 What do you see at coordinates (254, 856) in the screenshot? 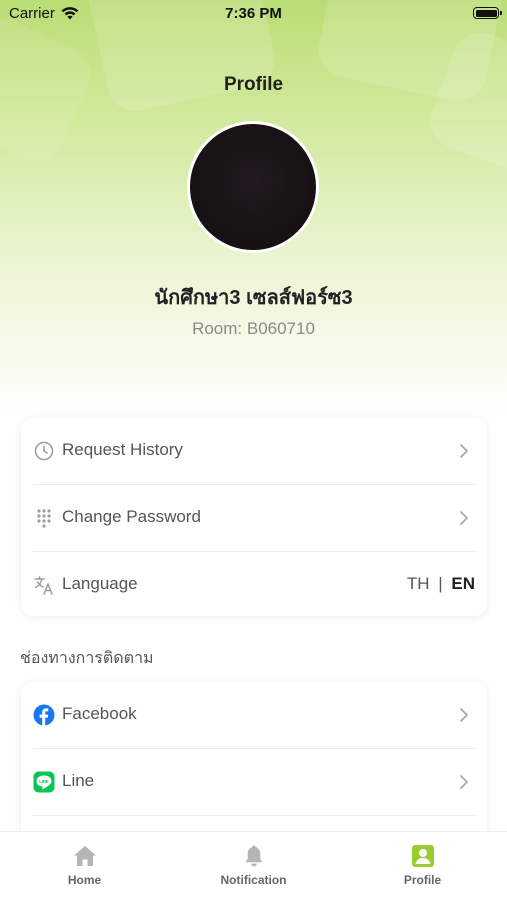
I see `bell-icon` at bounding box center [254, 856].